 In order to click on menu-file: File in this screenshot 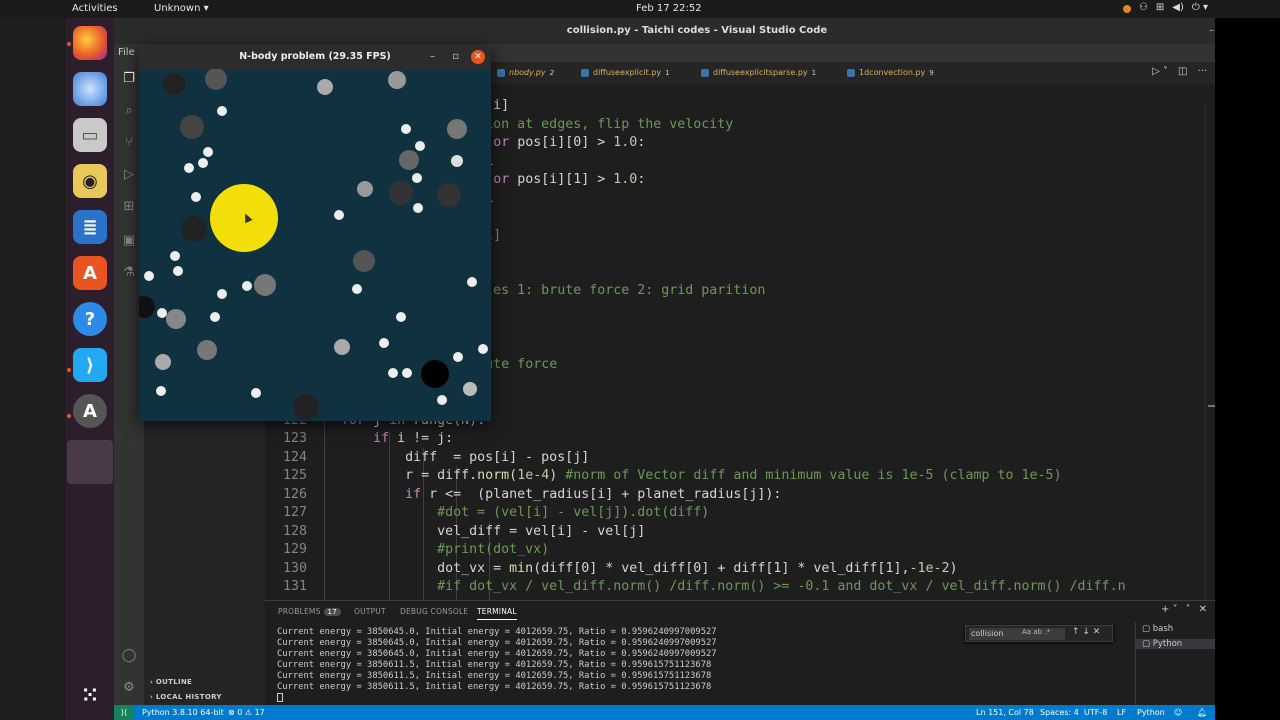, I will do `click(126, 52)`.